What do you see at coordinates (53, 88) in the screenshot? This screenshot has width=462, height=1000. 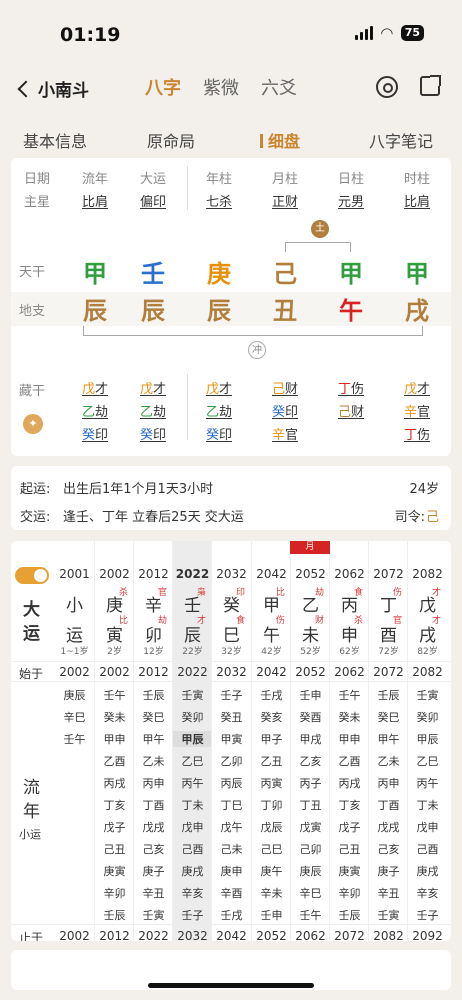 I see `back-button: 小南斗` at bounding box center [53, 88].